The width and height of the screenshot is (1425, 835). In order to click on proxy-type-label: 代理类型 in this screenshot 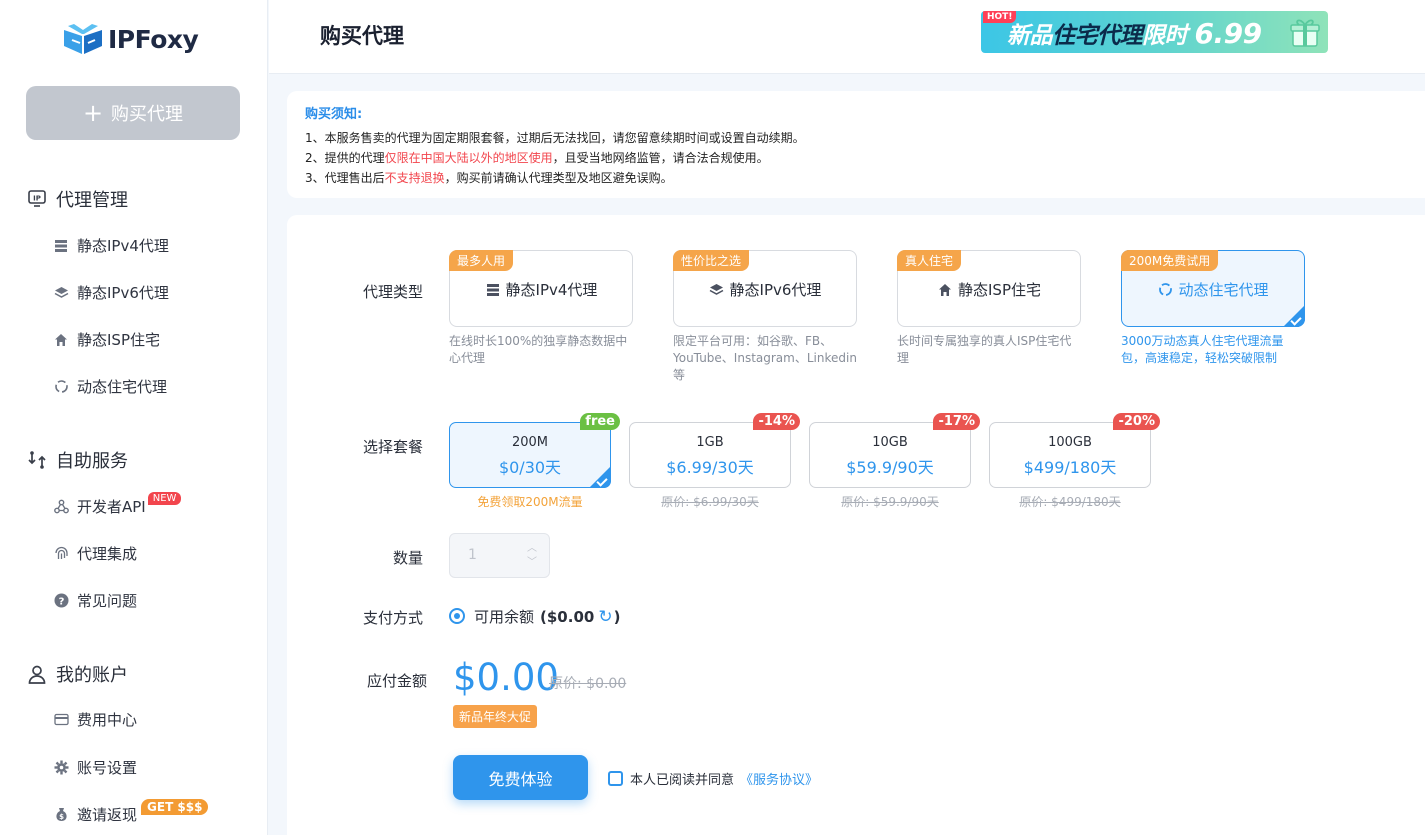, I will do `click(392, 292)`.